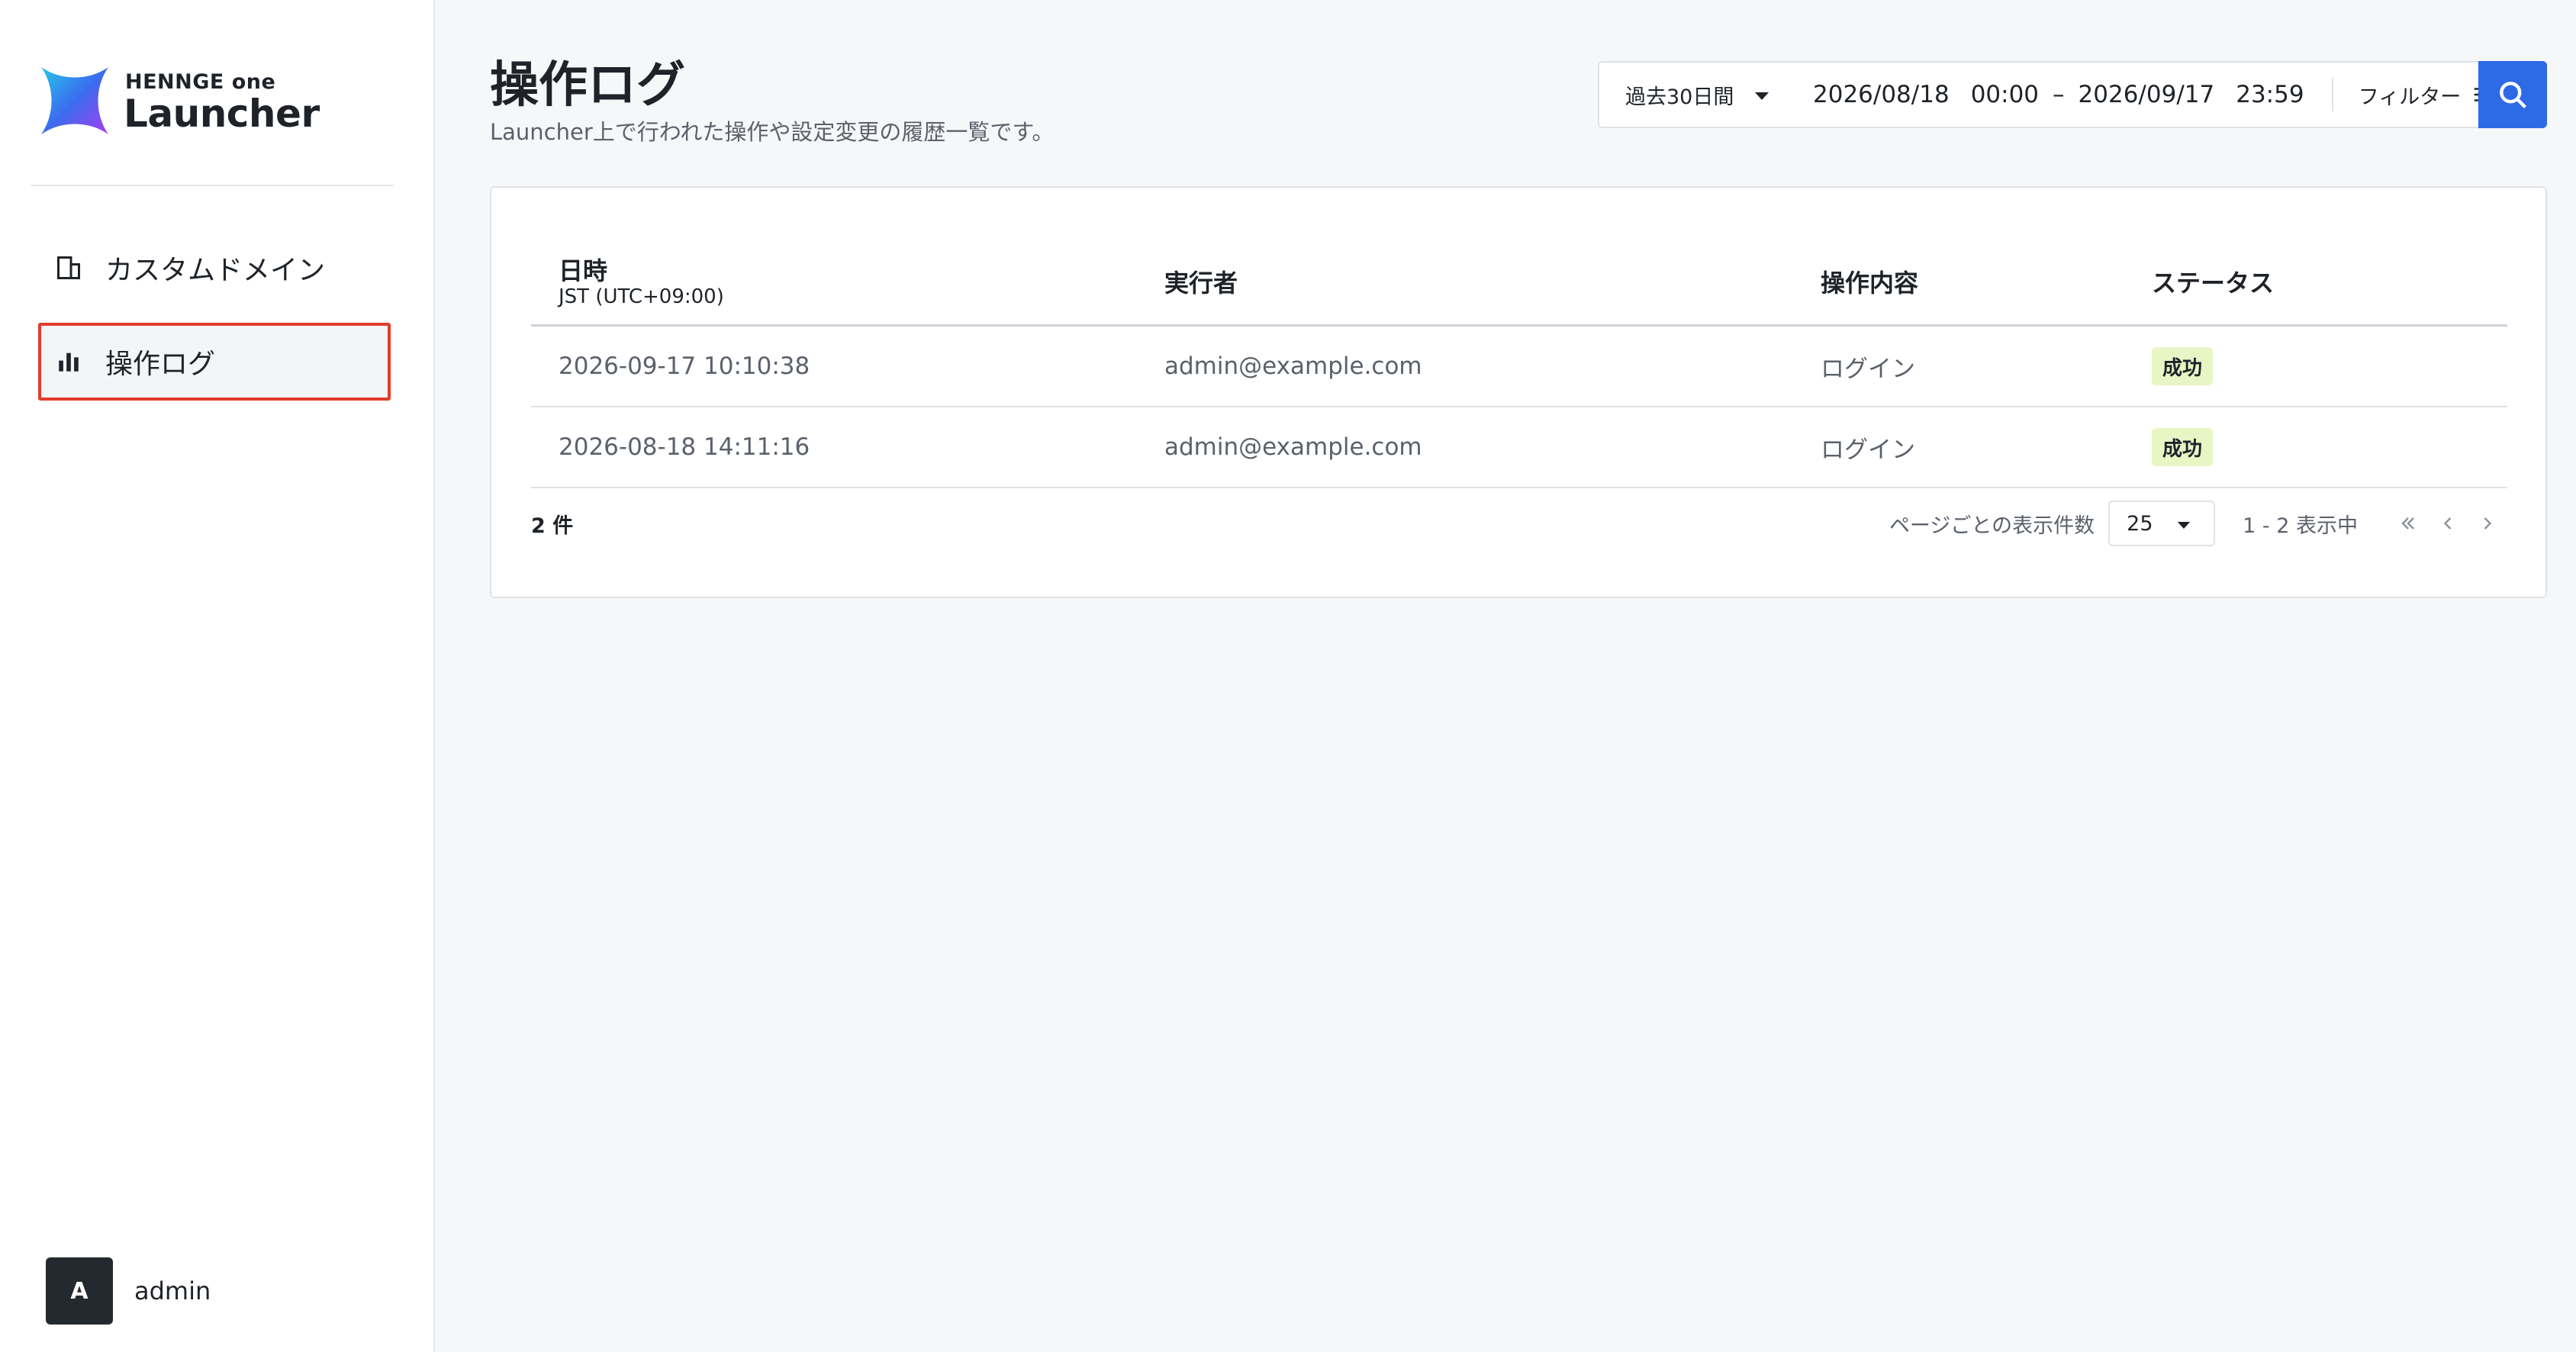 This screenshot has height=1352, width=2576. What do you see at coordinates (2140, 523) in the screenshot?
I see `per-page-value: 25` at bounding box center [2140, 523].